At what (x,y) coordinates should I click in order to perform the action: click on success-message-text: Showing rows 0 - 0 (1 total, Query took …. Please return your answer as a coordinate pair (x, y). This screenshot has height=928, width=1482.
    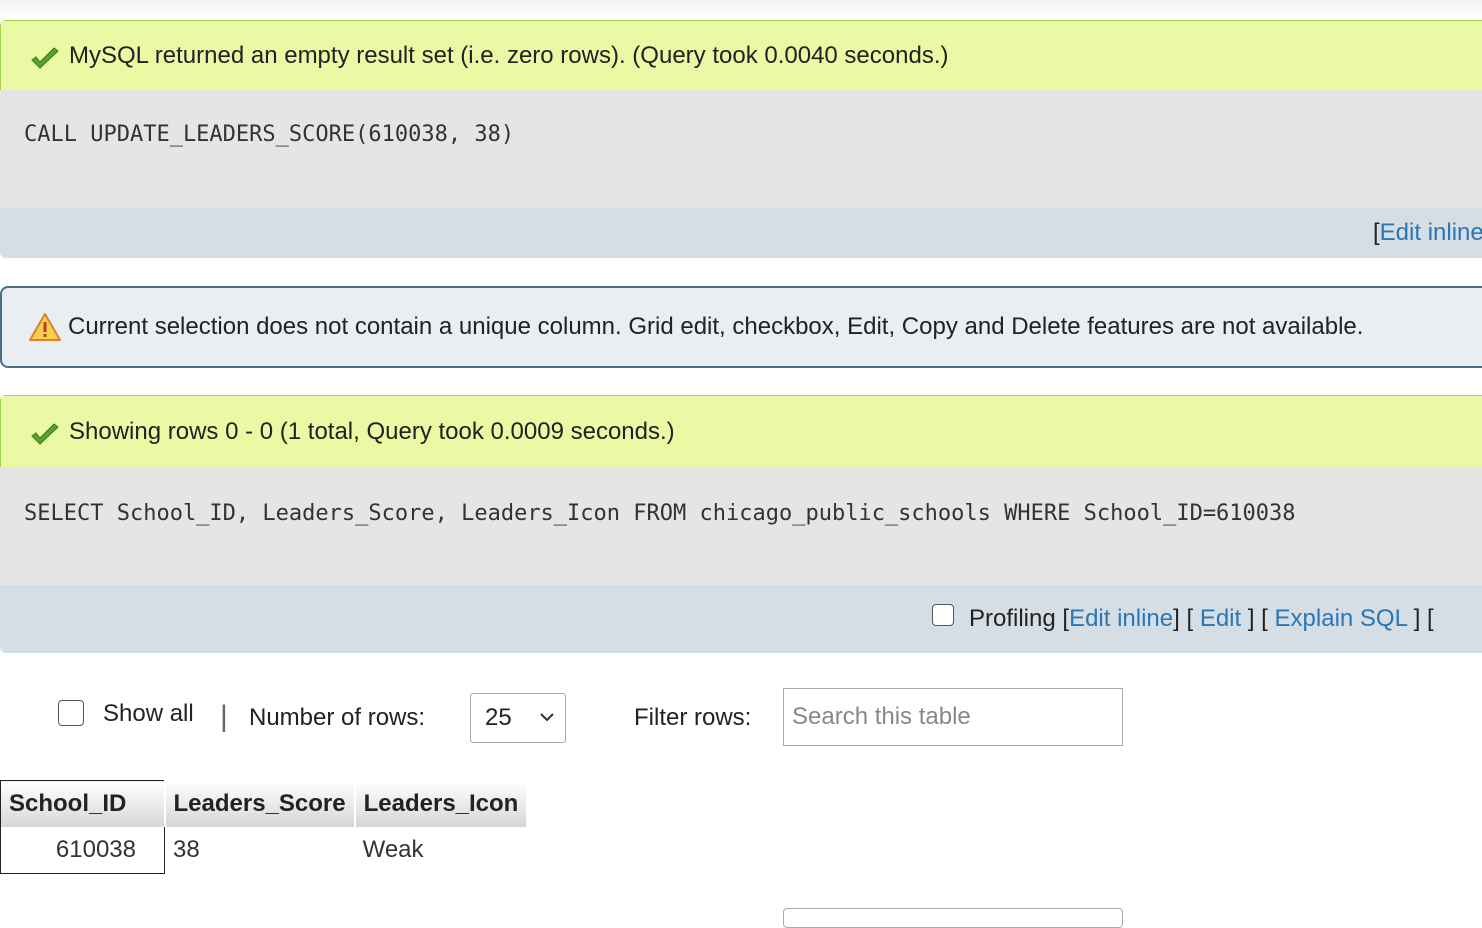
    Looking at the image, I should click on (372, 431).